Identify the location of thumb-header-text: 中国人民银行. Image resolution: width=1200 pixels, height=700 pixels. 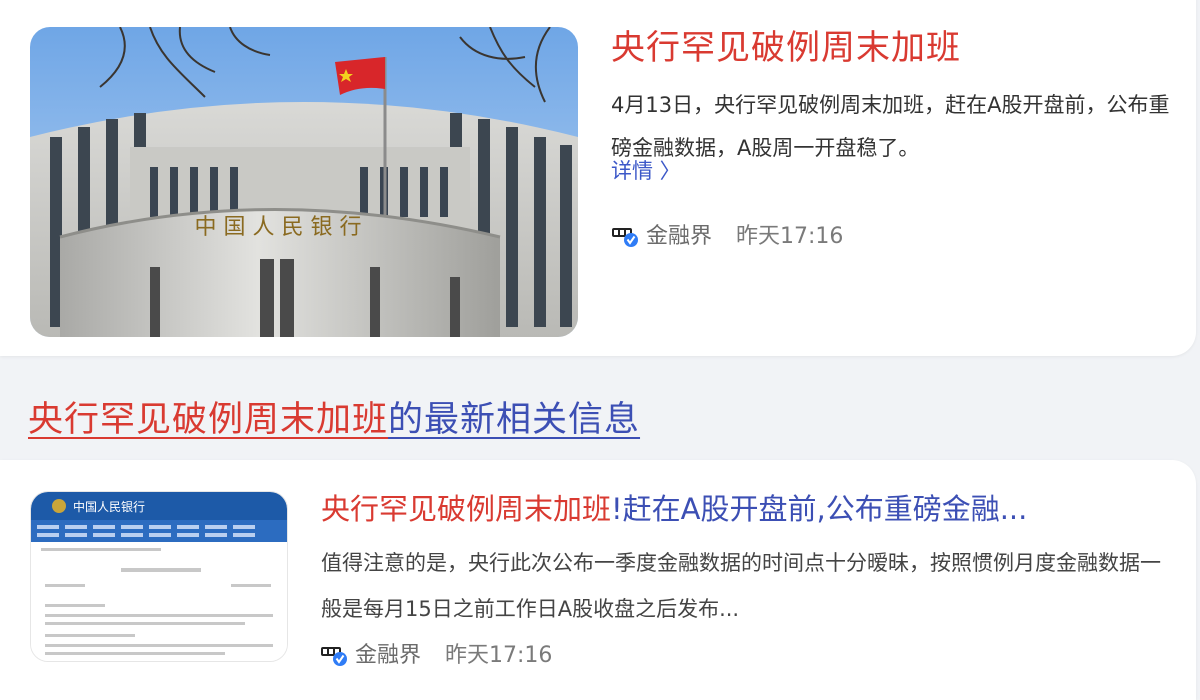
(109, 506).